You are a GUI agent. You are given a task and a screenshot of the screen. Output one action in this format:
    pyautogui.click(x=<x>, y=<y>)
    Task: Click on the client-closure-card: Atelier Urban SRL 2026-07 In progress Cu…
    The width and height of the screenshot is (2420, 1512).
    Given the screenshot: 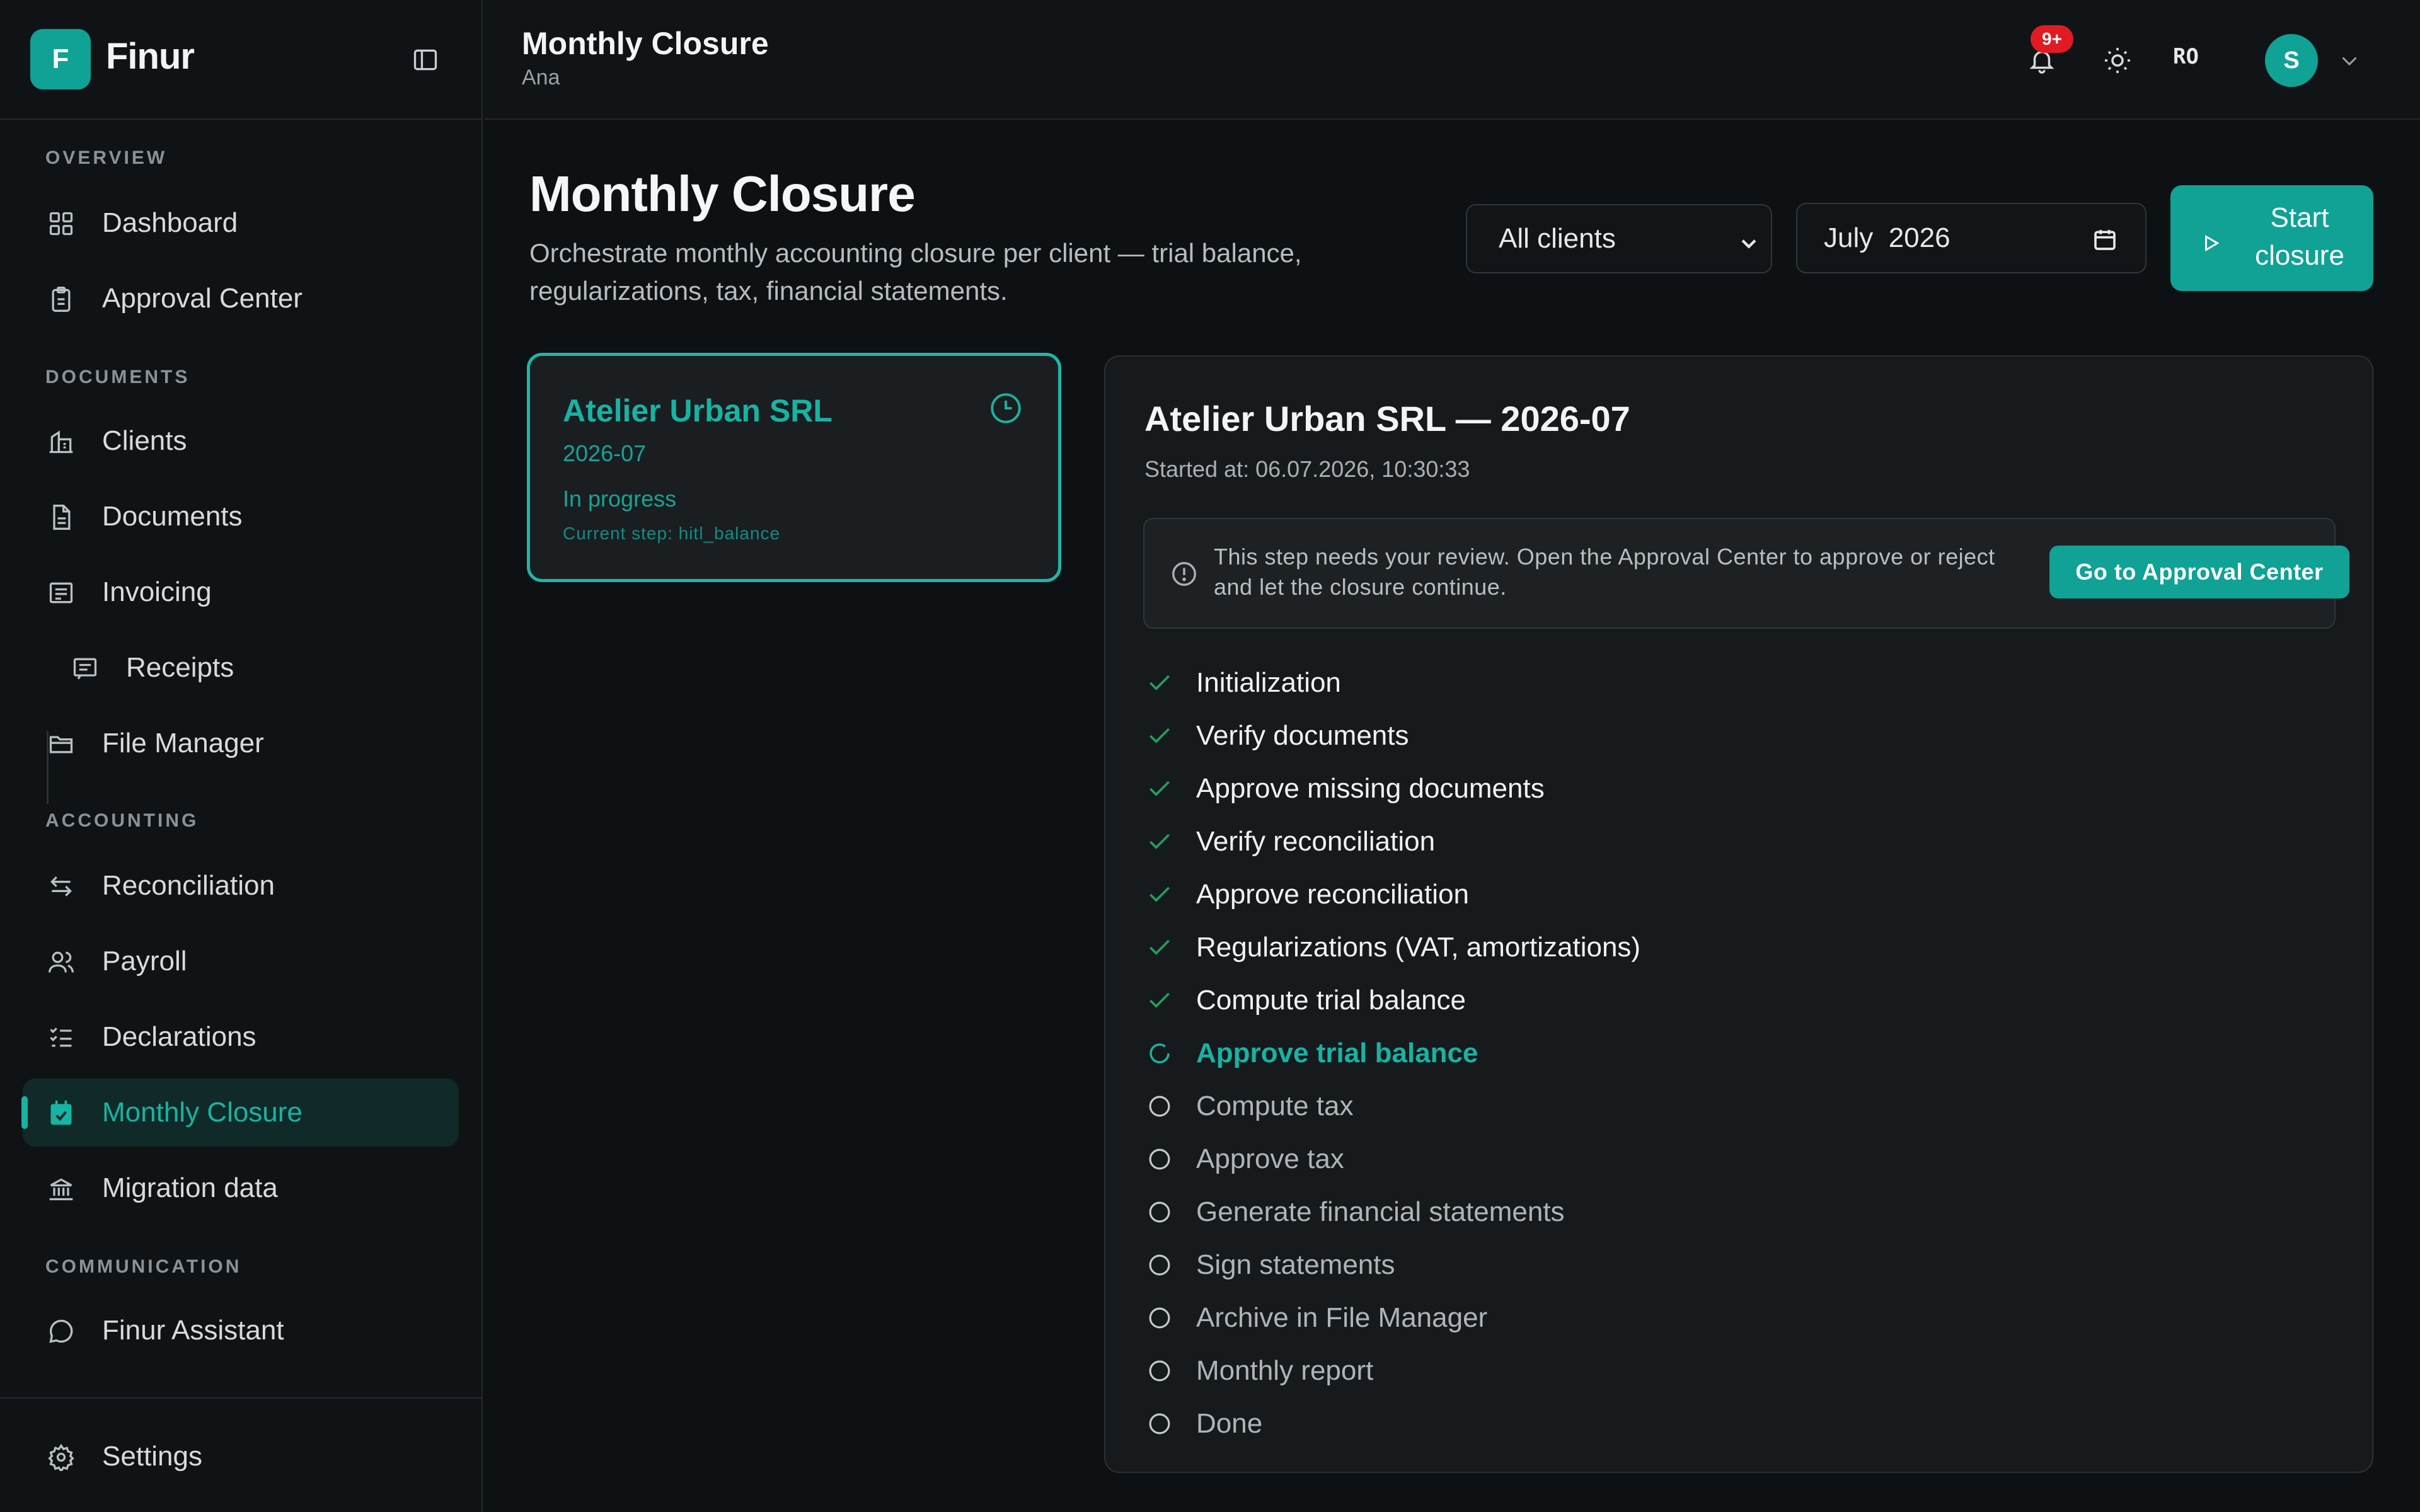 What is the action you would take?
    pyautogui.click(x=794, y=467)
    